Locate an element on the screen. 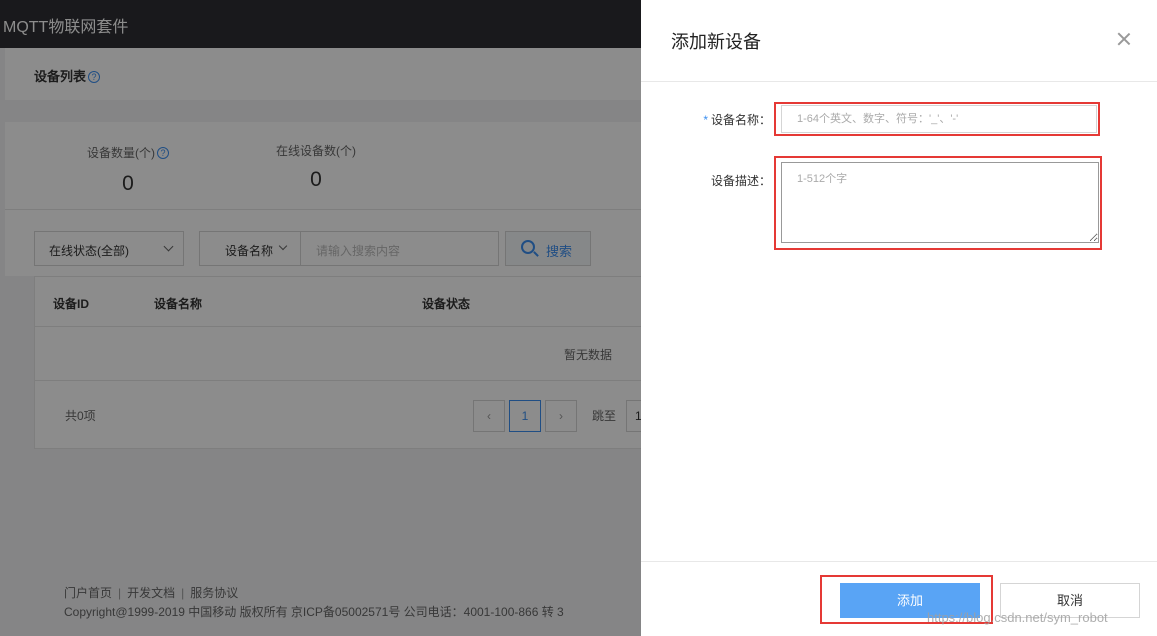 The height and width of the screenshot is (636, 1157). highlight-box-desc is located at coordinates (938, 203).